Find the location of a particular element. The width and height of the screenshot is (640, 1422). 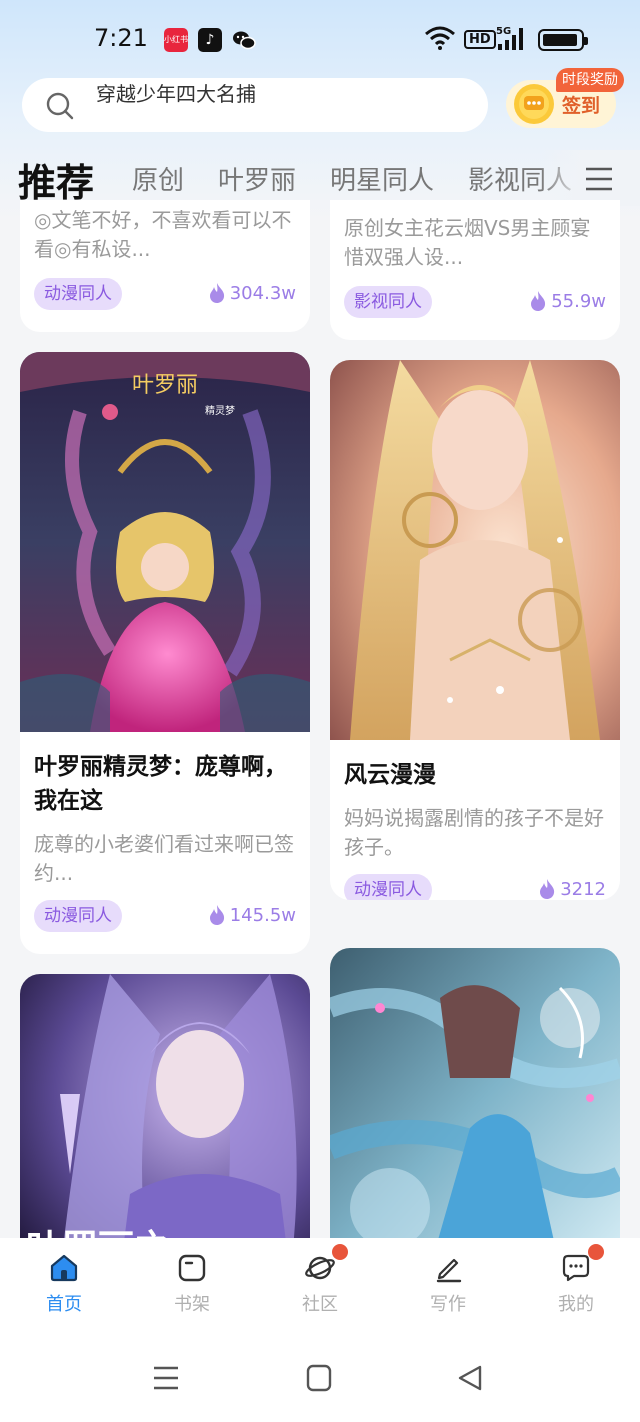

cover-subtitle-text: 精灵梦 is located at coordinates (220, 410).